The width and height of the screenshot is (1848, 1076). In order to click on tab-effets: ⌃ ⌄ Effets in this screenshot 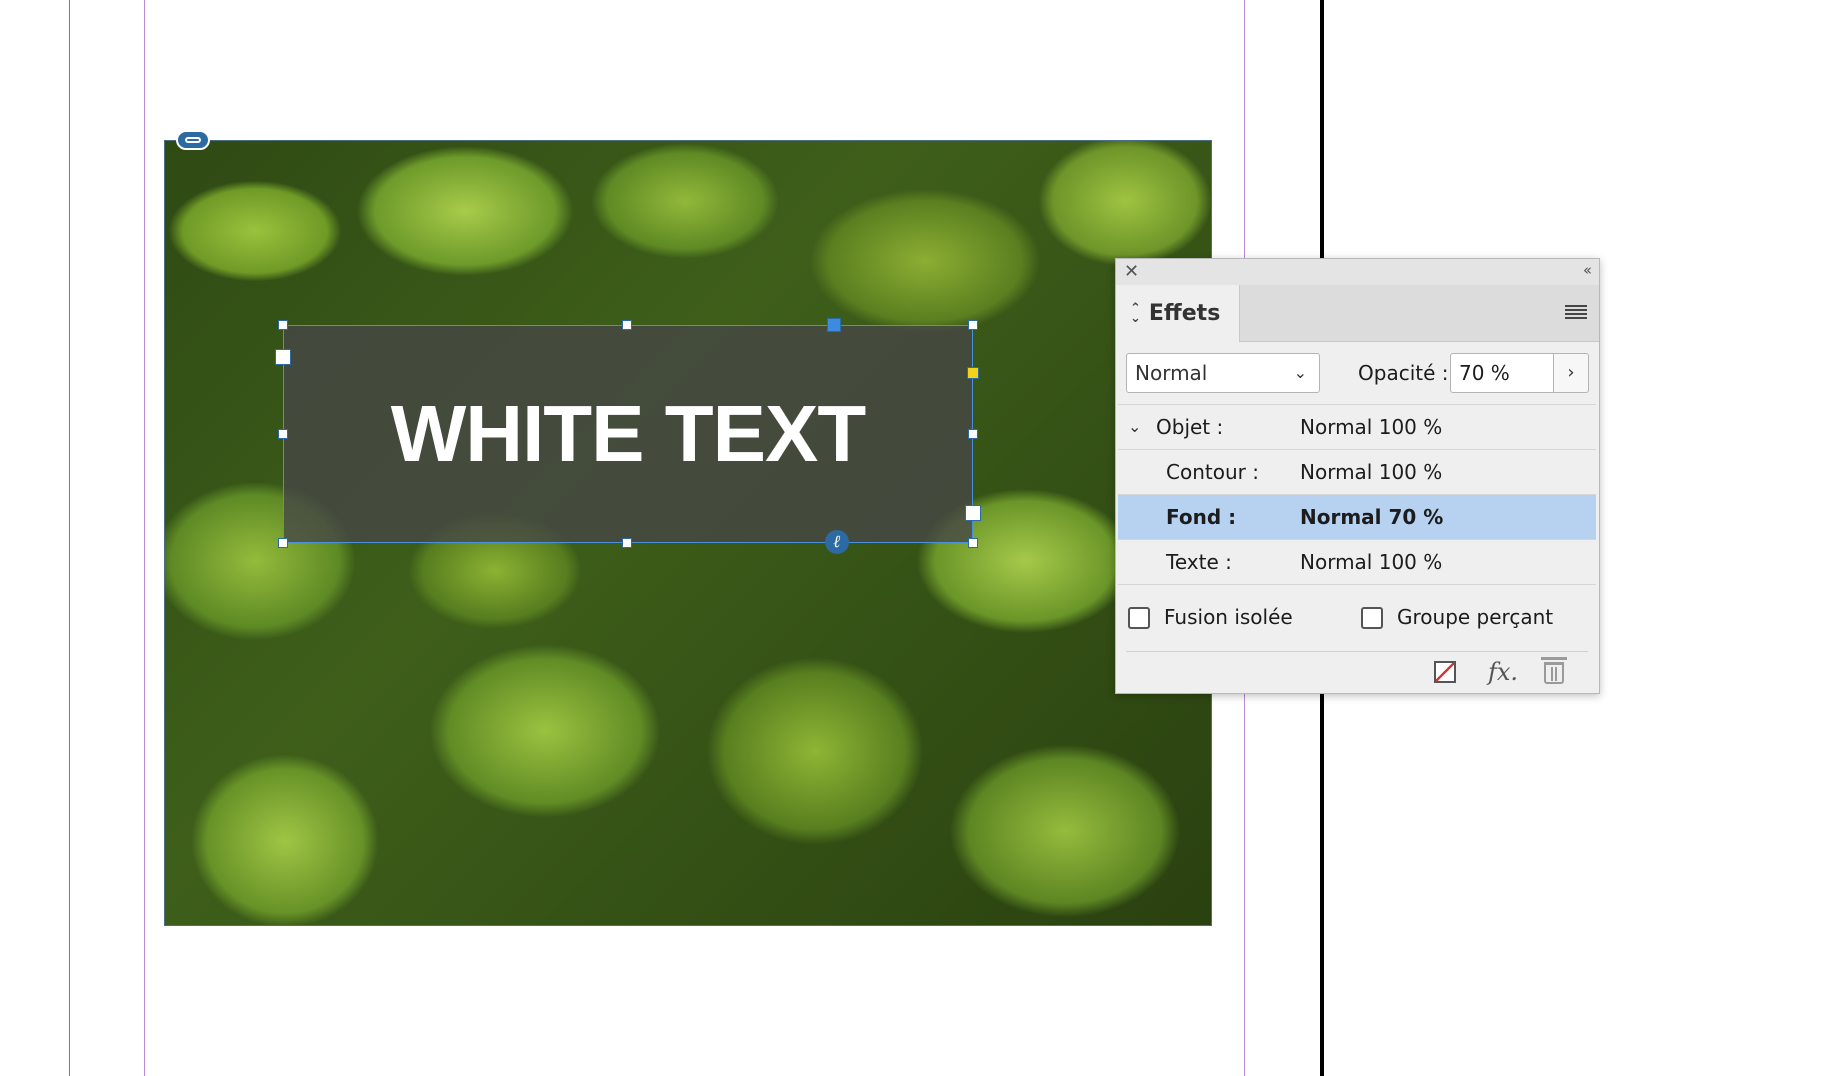, I will do `click(1178, 313)`.